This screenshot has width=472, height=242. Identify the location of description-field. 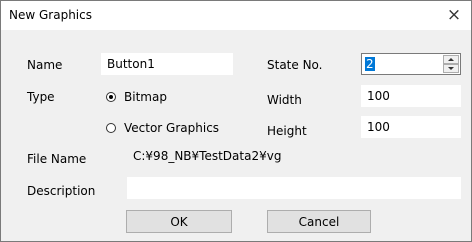
(294, 188).